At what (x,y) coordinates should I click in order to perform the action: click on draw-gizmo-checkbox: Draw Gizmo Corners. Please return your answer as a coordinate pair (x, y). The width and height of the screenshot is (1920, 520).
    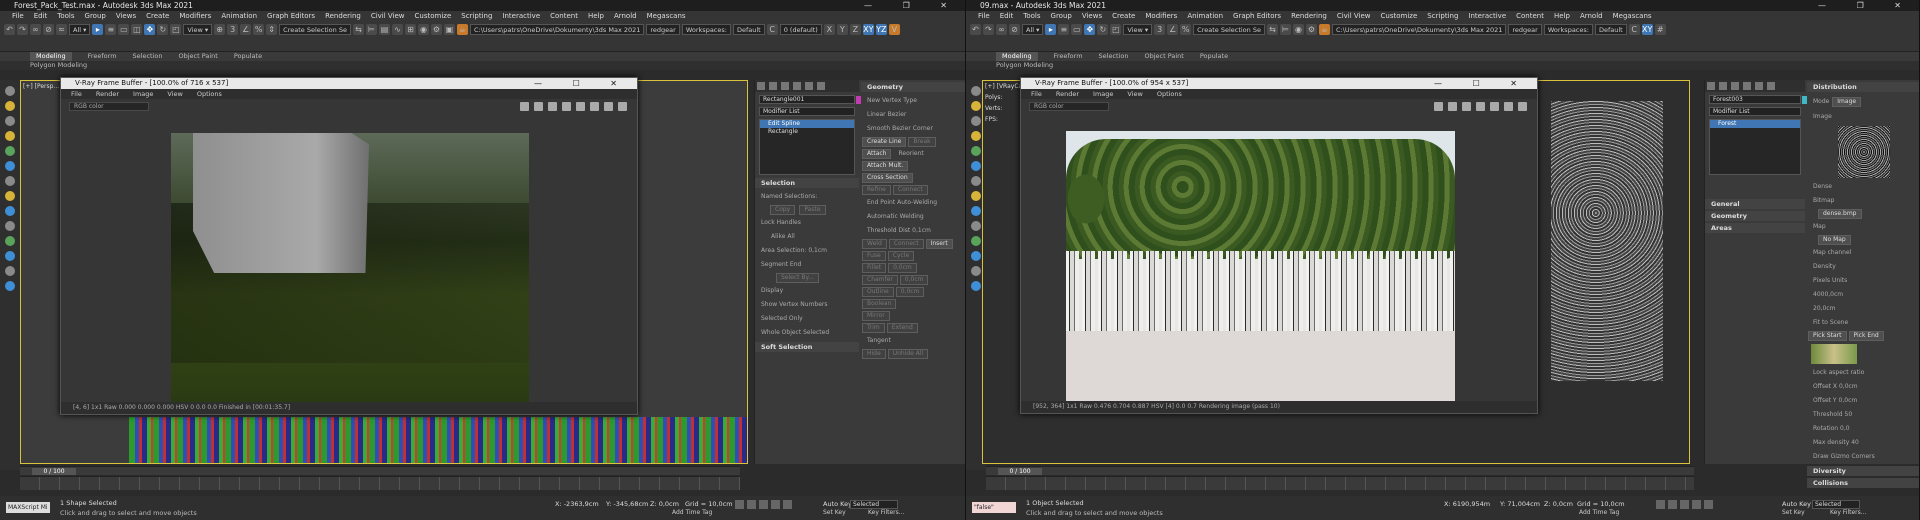
    Looking at the image, I should click on (1863, 457).